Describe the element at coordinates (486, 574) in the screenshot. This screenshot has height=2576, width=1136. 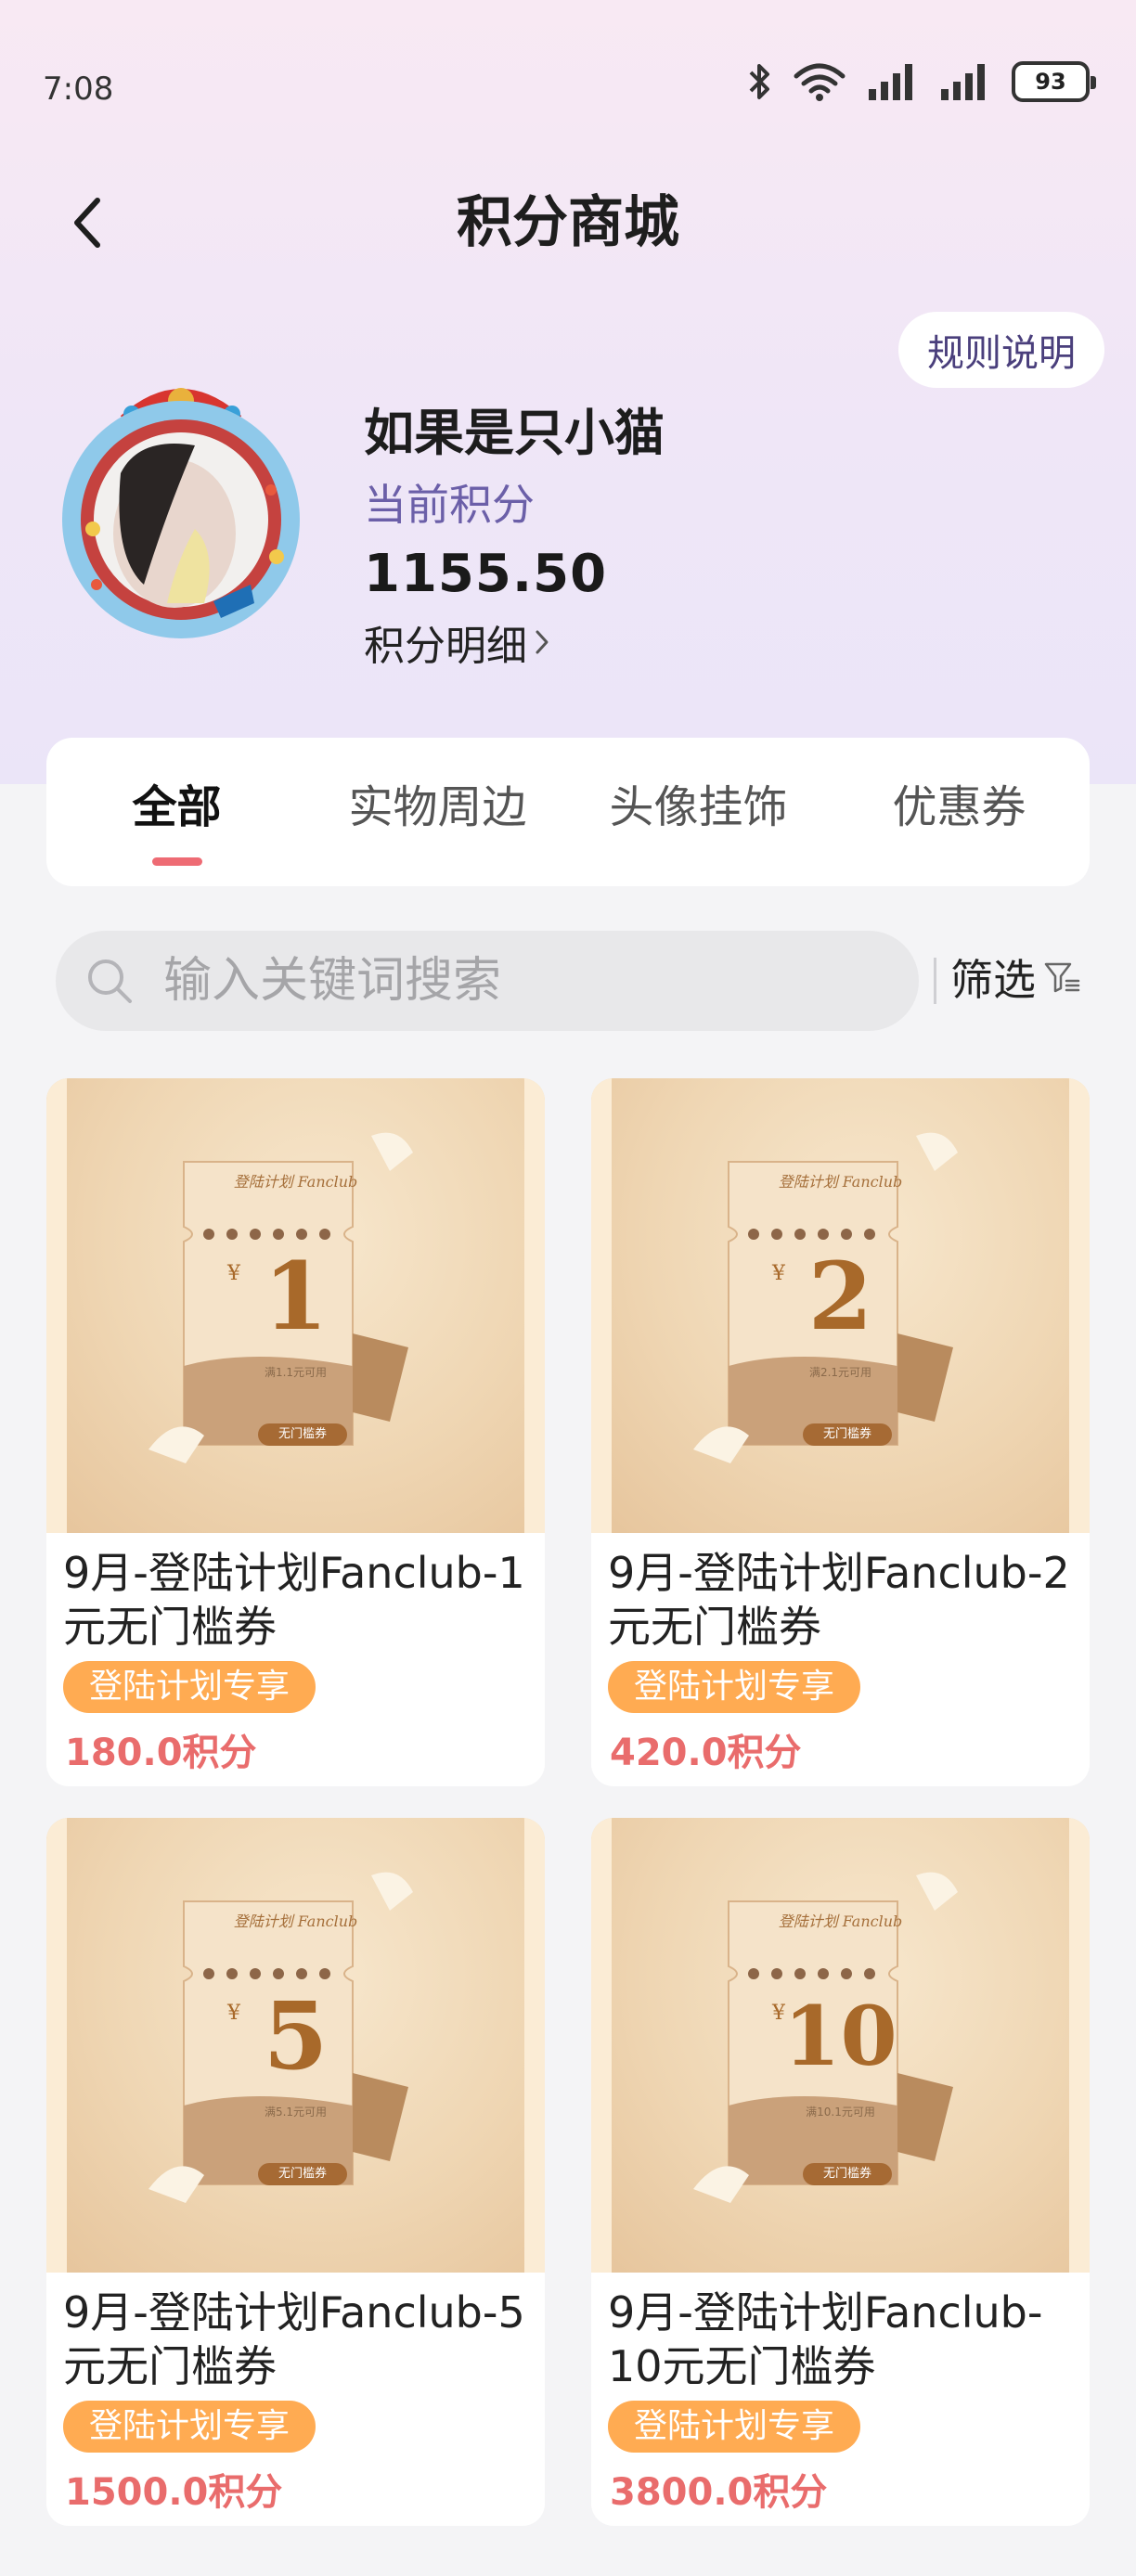
I see `points-value: 1155.50` at that location.